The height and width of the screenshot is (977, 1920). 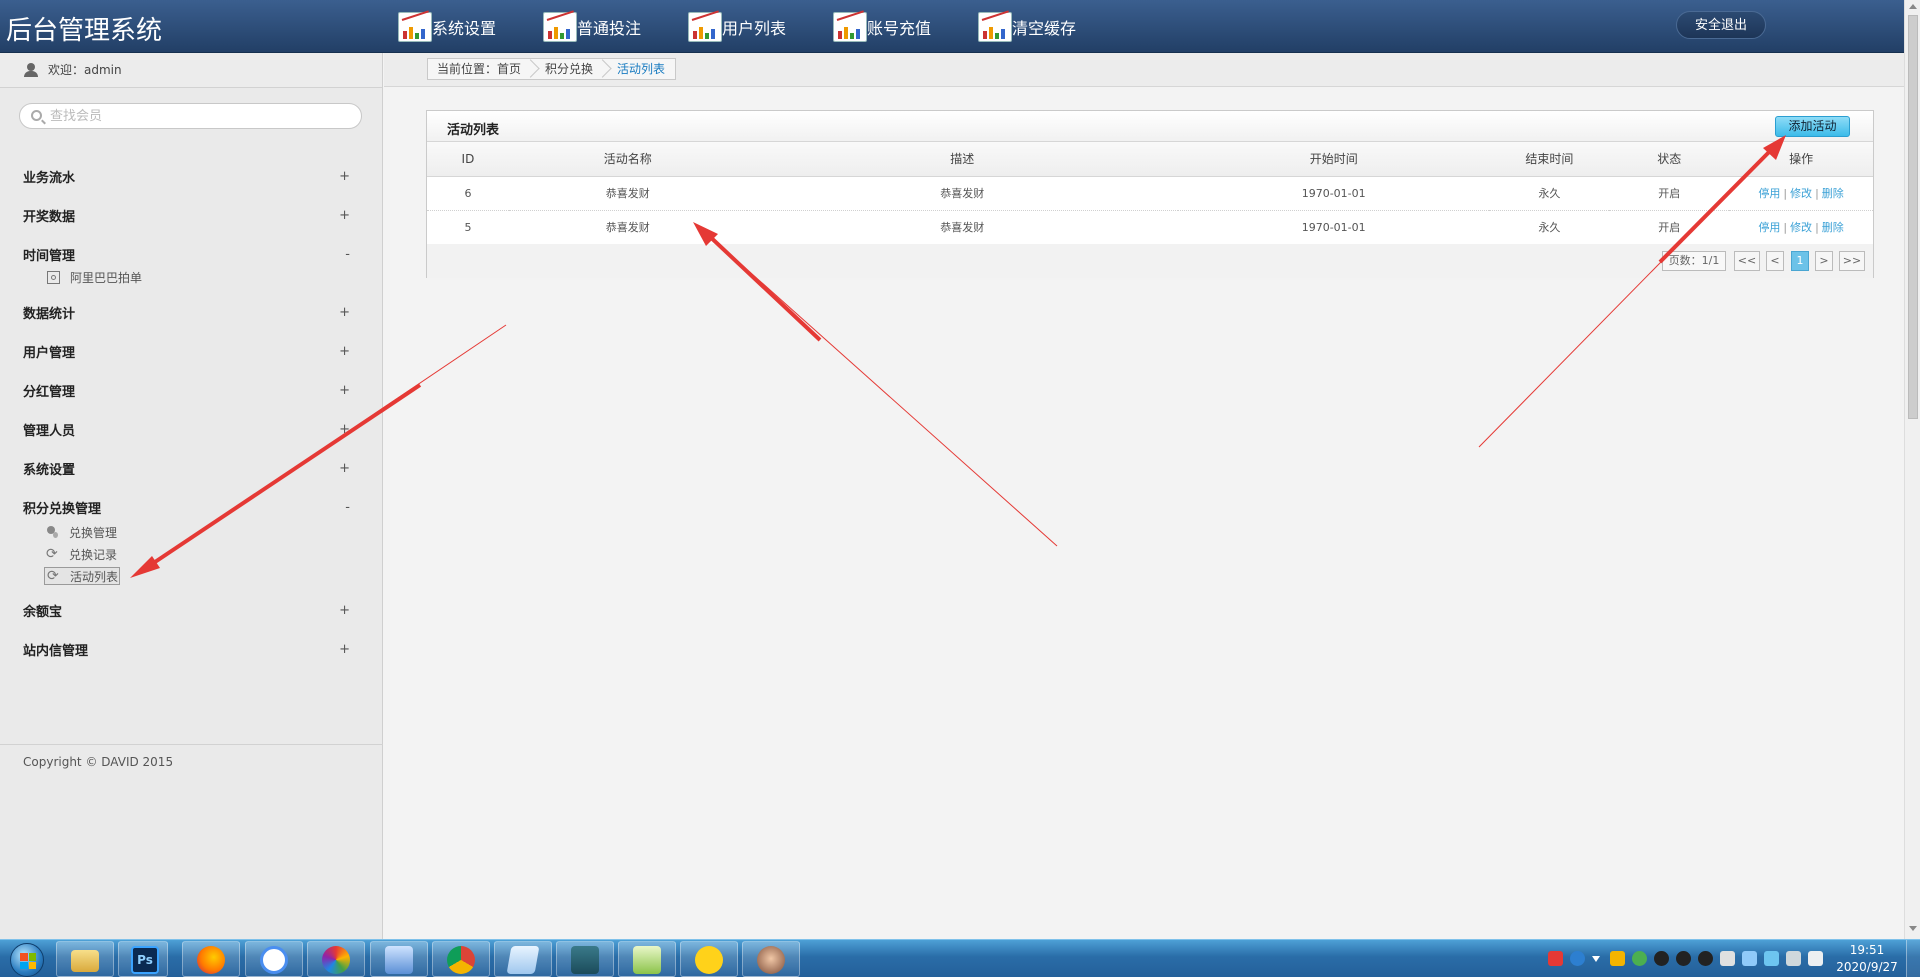 What do you see at coordinates (1044, 28) in the screenshot?
I see `nav-label: 清空缓存` at bounding box center [1044, 28].